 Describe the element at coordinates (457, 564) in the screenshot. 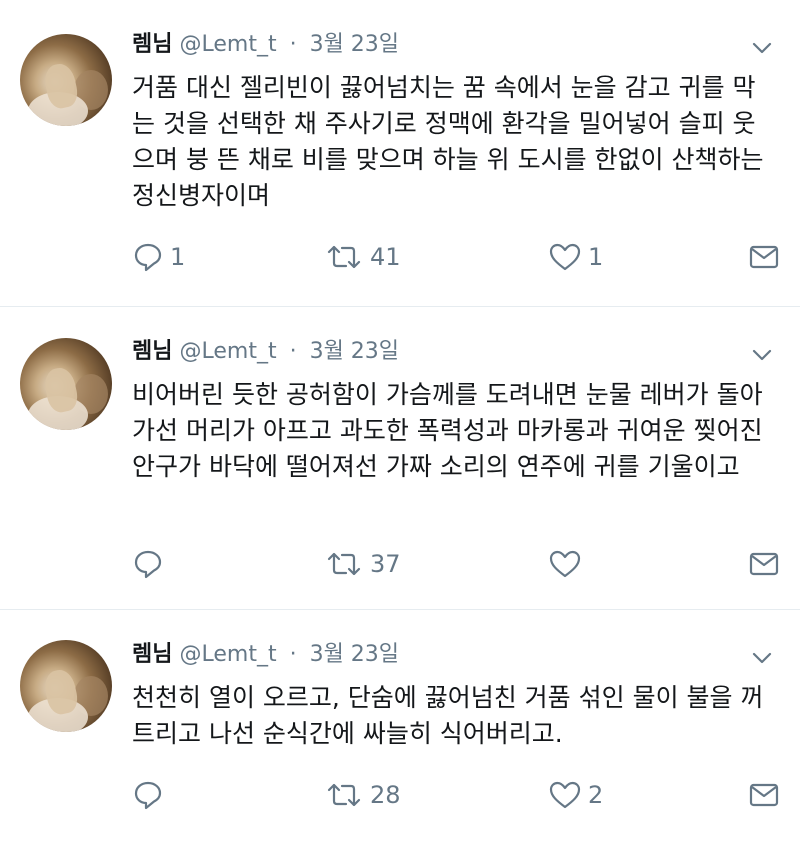

I see `tweet-actions: 37` at that location.